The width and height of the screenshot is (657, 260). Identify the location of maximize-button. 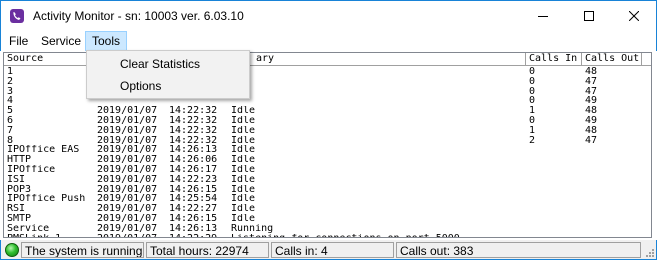
(589, 16).